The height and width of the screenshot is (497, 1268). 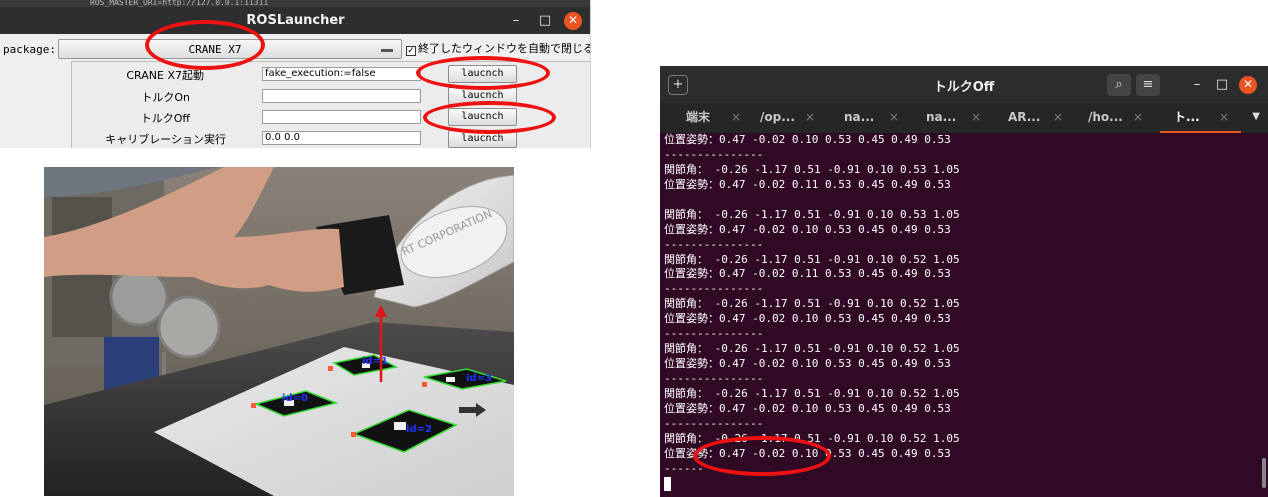 I want to click on launch-button-calibration: laucnch, so click(x=482, y=139).